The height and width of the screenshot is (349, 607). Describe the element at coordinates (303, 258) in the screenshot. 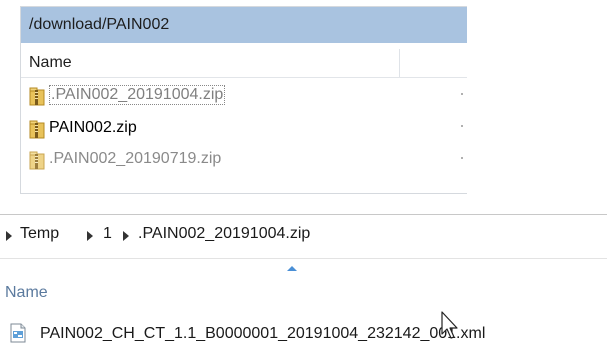

I see `header-divider` at that location.